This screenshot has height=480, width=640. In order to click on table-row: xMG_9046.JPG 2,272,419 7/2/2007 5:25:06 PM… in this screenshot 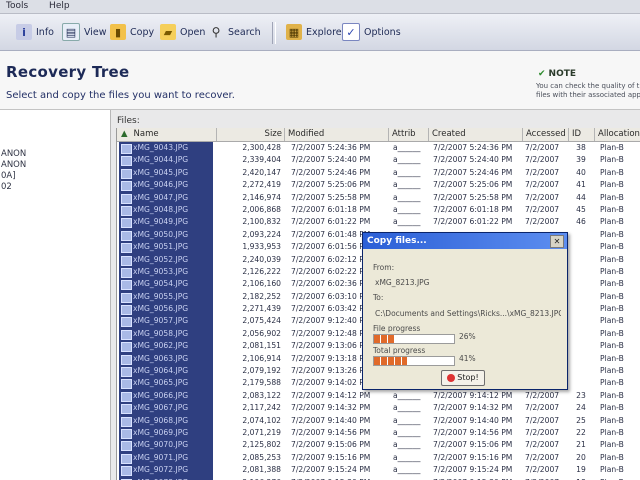, I will do `click(378, 185)`.